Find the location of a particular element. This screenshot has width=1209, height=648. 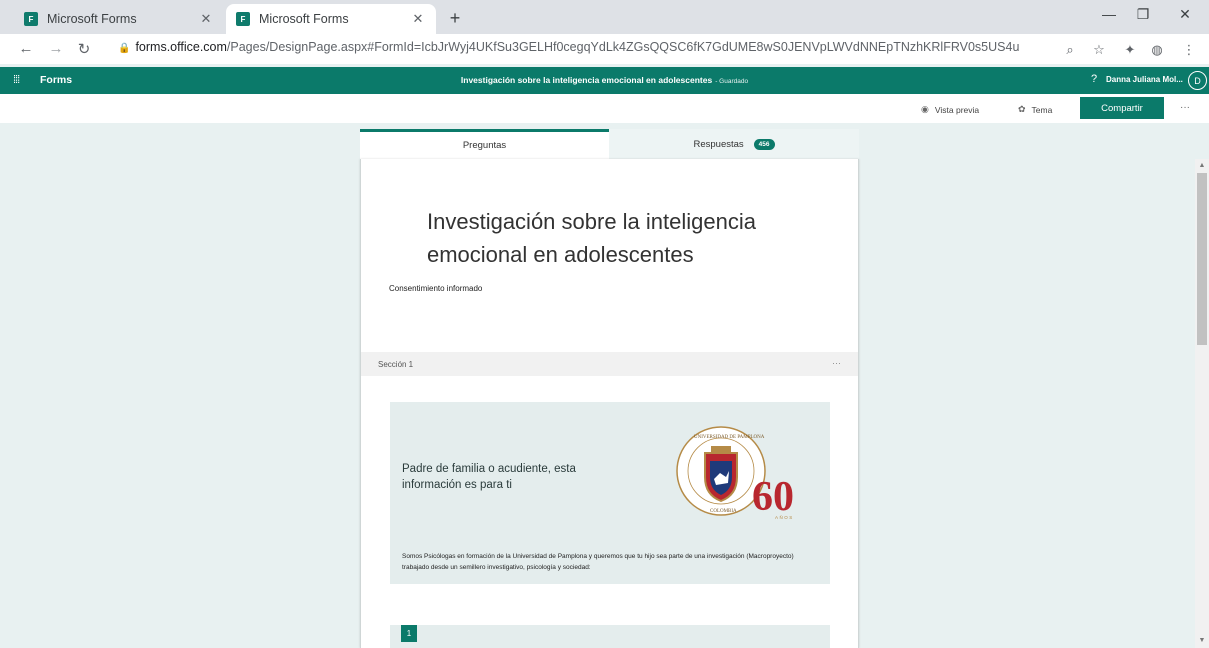

browser-tab-1: F Microsoft Forms ✕ is located at coordinates (119, 19).